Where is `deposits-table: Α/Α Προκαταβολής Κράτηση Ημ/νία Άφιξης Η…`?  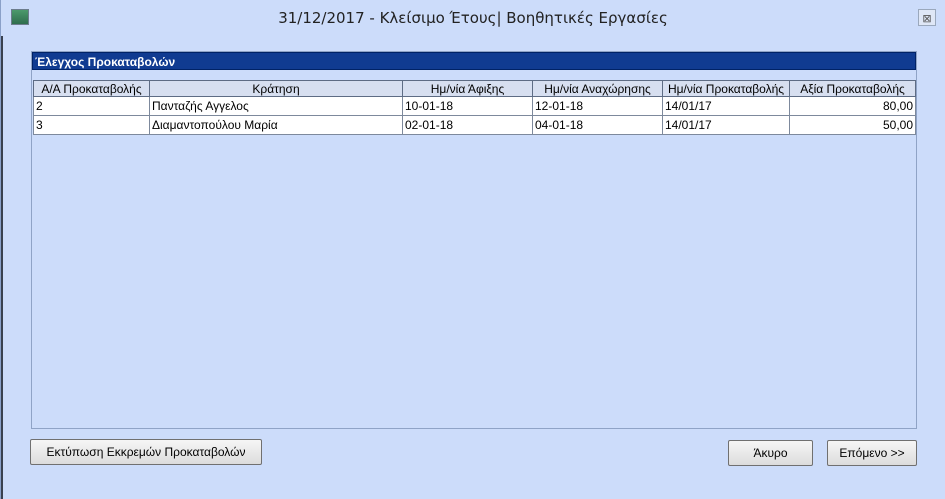 deposits-table: Α/Α Προκαταβολής Κράτηση Ημ/νία Άφιξης Η… is located at coordinates (474, 107).